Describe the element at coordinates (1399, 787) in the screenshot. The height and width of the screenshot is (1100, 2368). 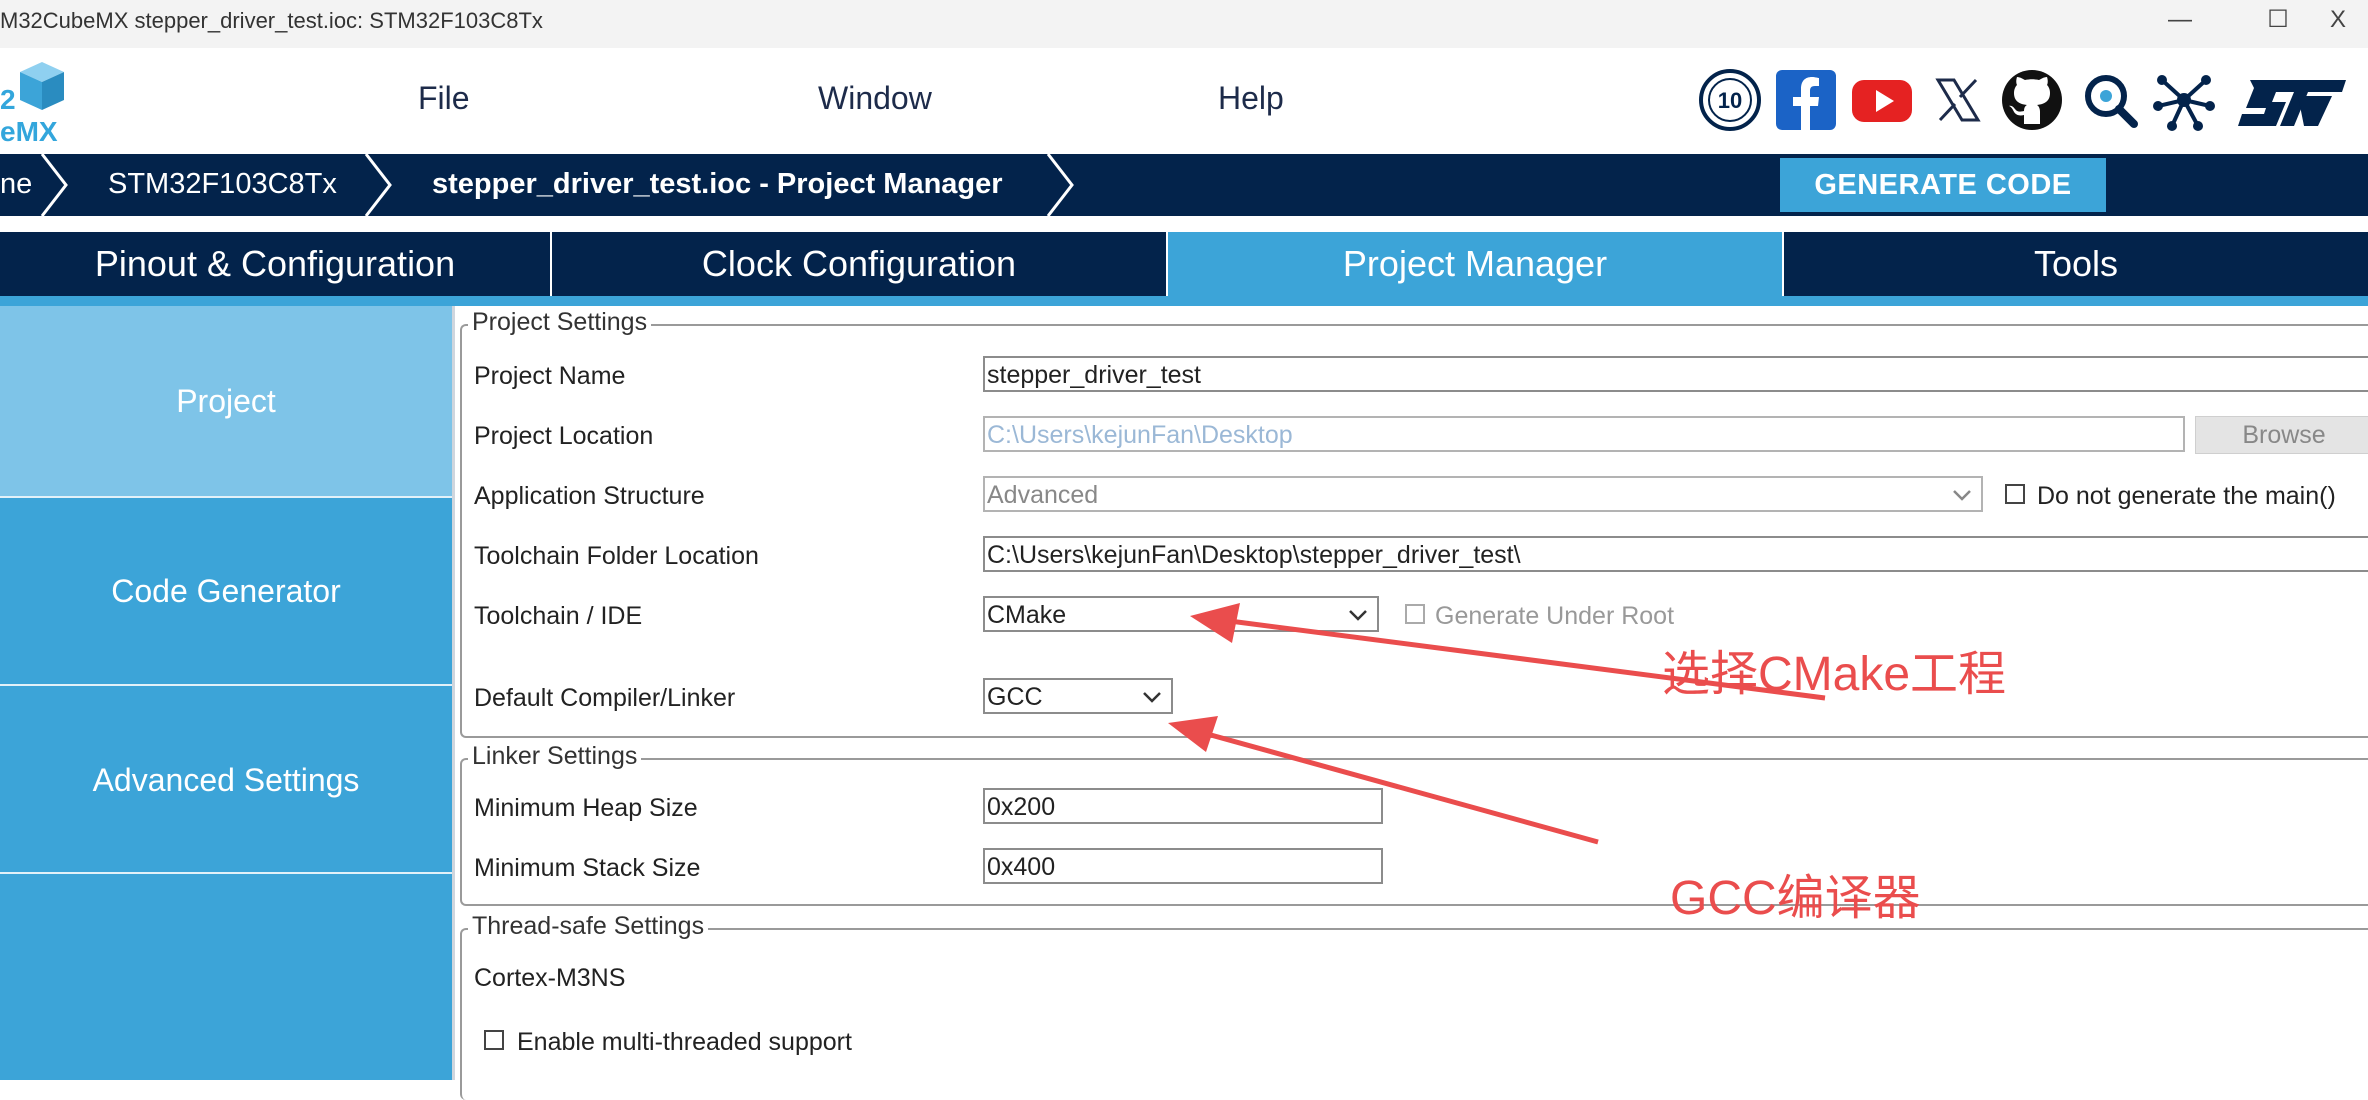
I see `gcc-arrow-line` at that location.